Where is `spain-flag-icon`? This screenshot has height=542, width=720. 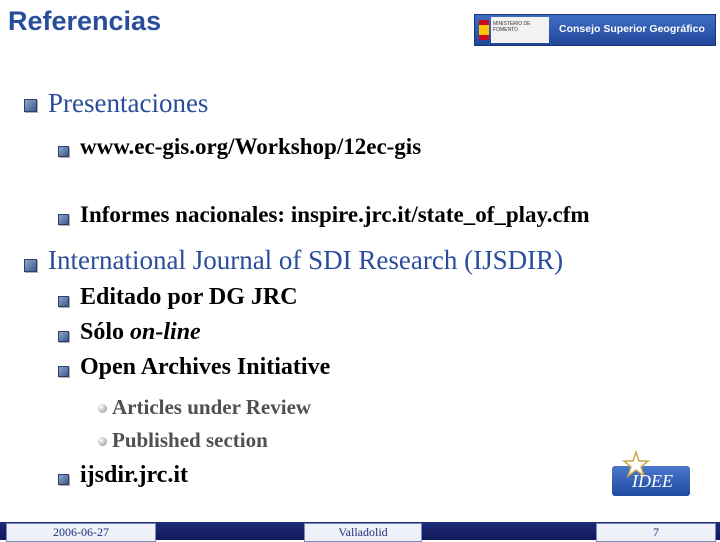 spain-flag-icon is located at coordinates (484, 30).